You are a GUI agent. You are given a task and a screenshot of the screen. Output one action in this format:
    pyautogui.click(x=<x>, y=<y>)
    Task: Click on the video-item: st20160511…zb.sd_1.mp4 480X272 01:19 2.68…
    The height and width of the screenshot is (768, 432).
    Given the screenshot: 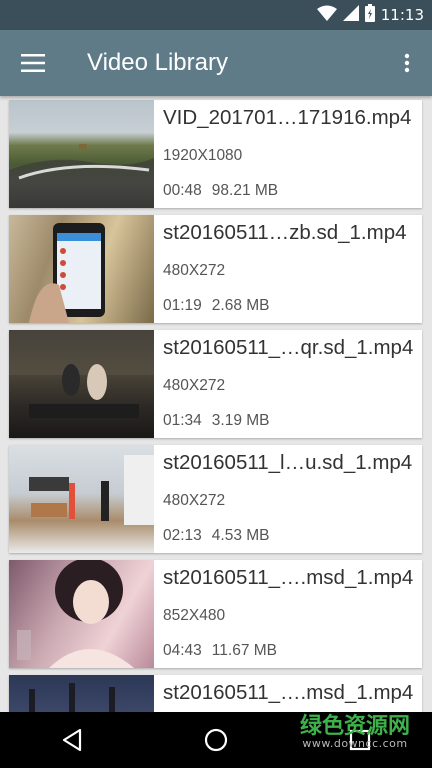 What is the action you would take?
    pyautogui.click(x=215, y=269)
    